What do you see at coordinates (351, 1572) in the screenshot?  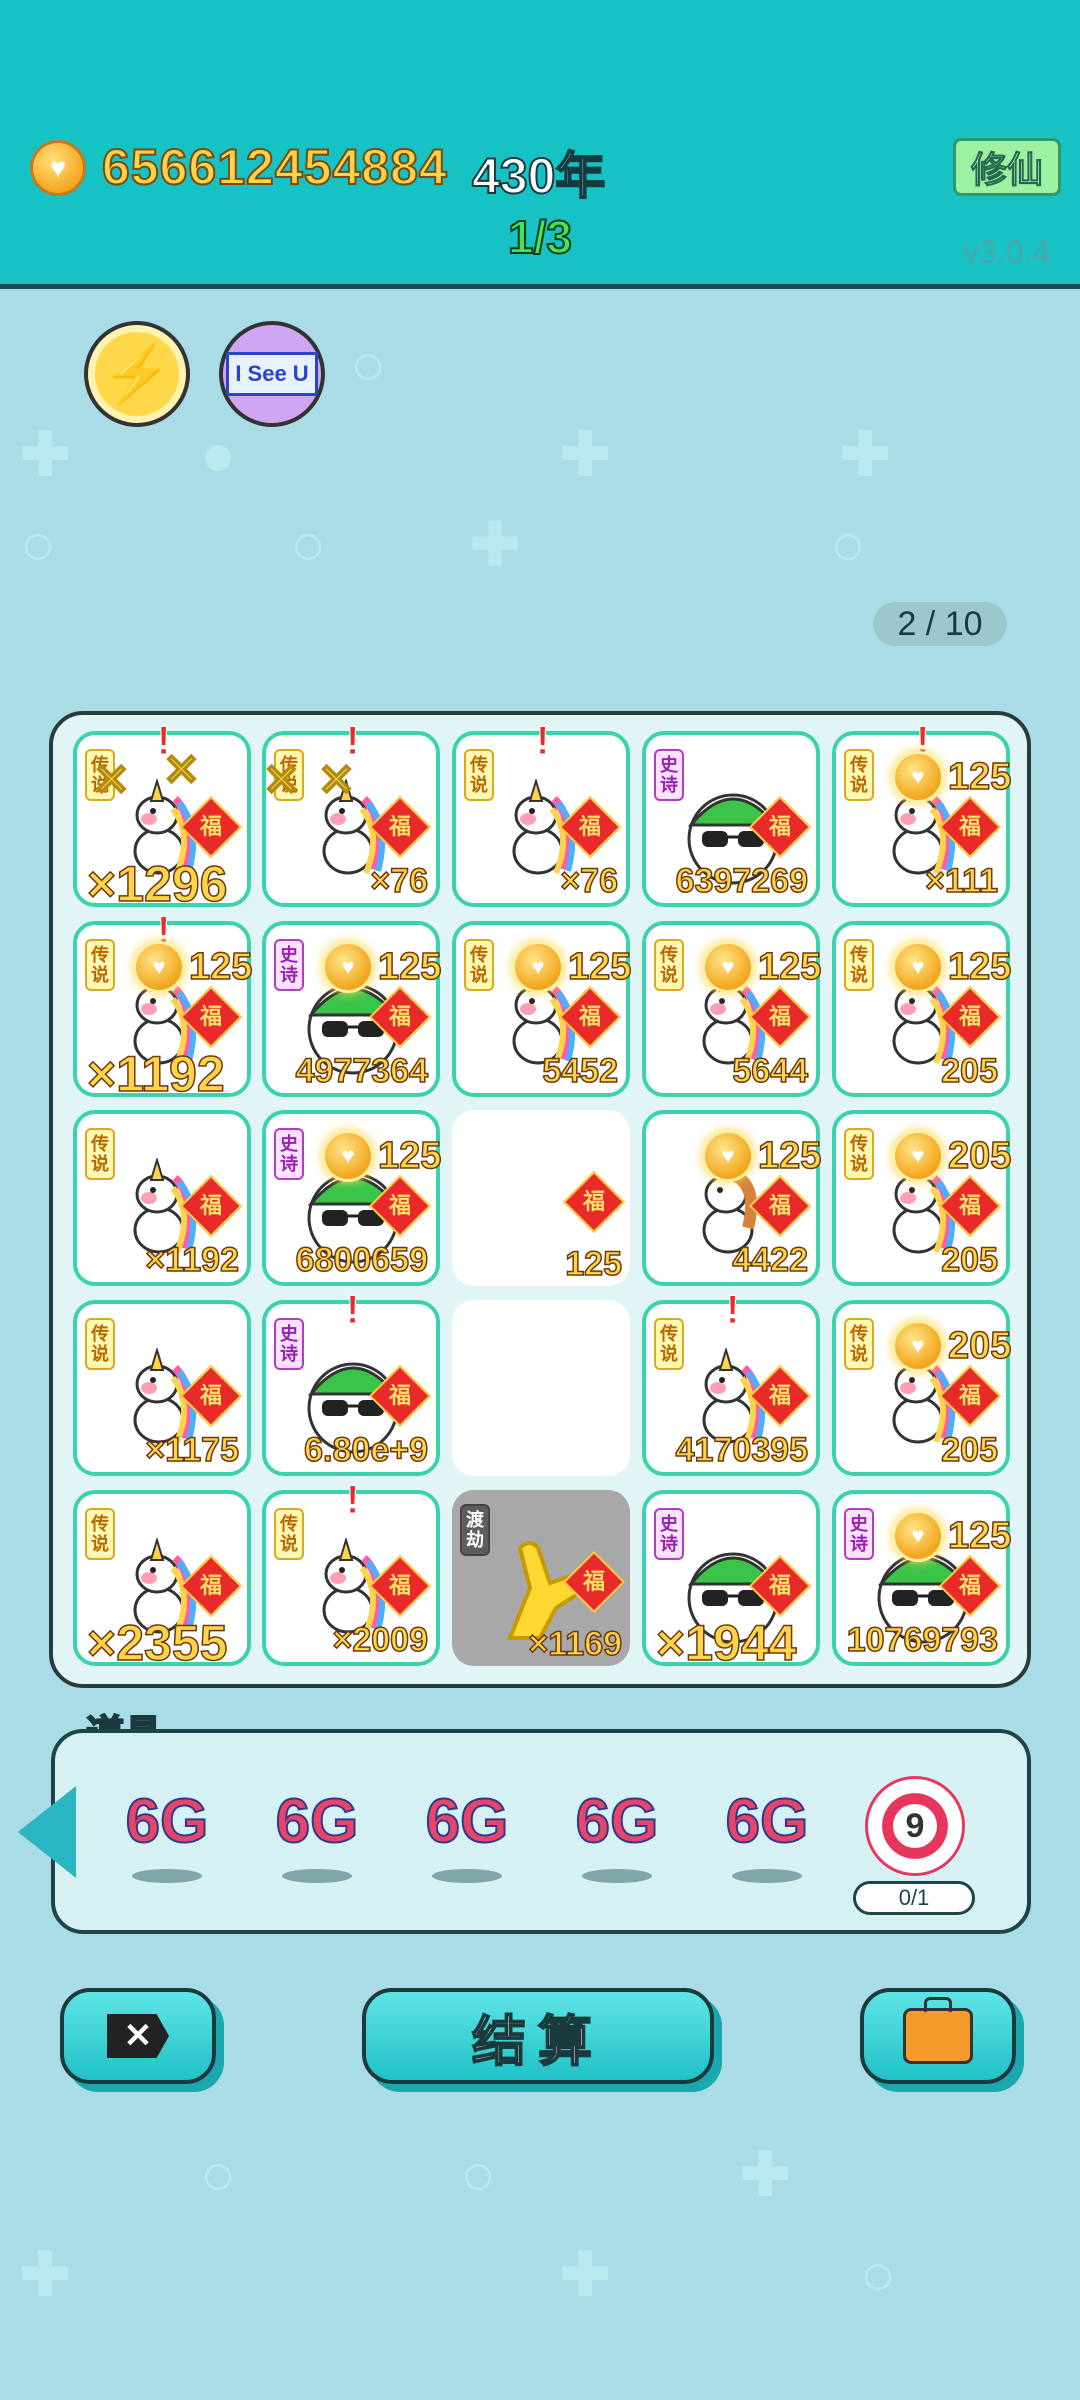 I see `board-cell: 传说福! ×2009` at bounding box center [351, 1572].